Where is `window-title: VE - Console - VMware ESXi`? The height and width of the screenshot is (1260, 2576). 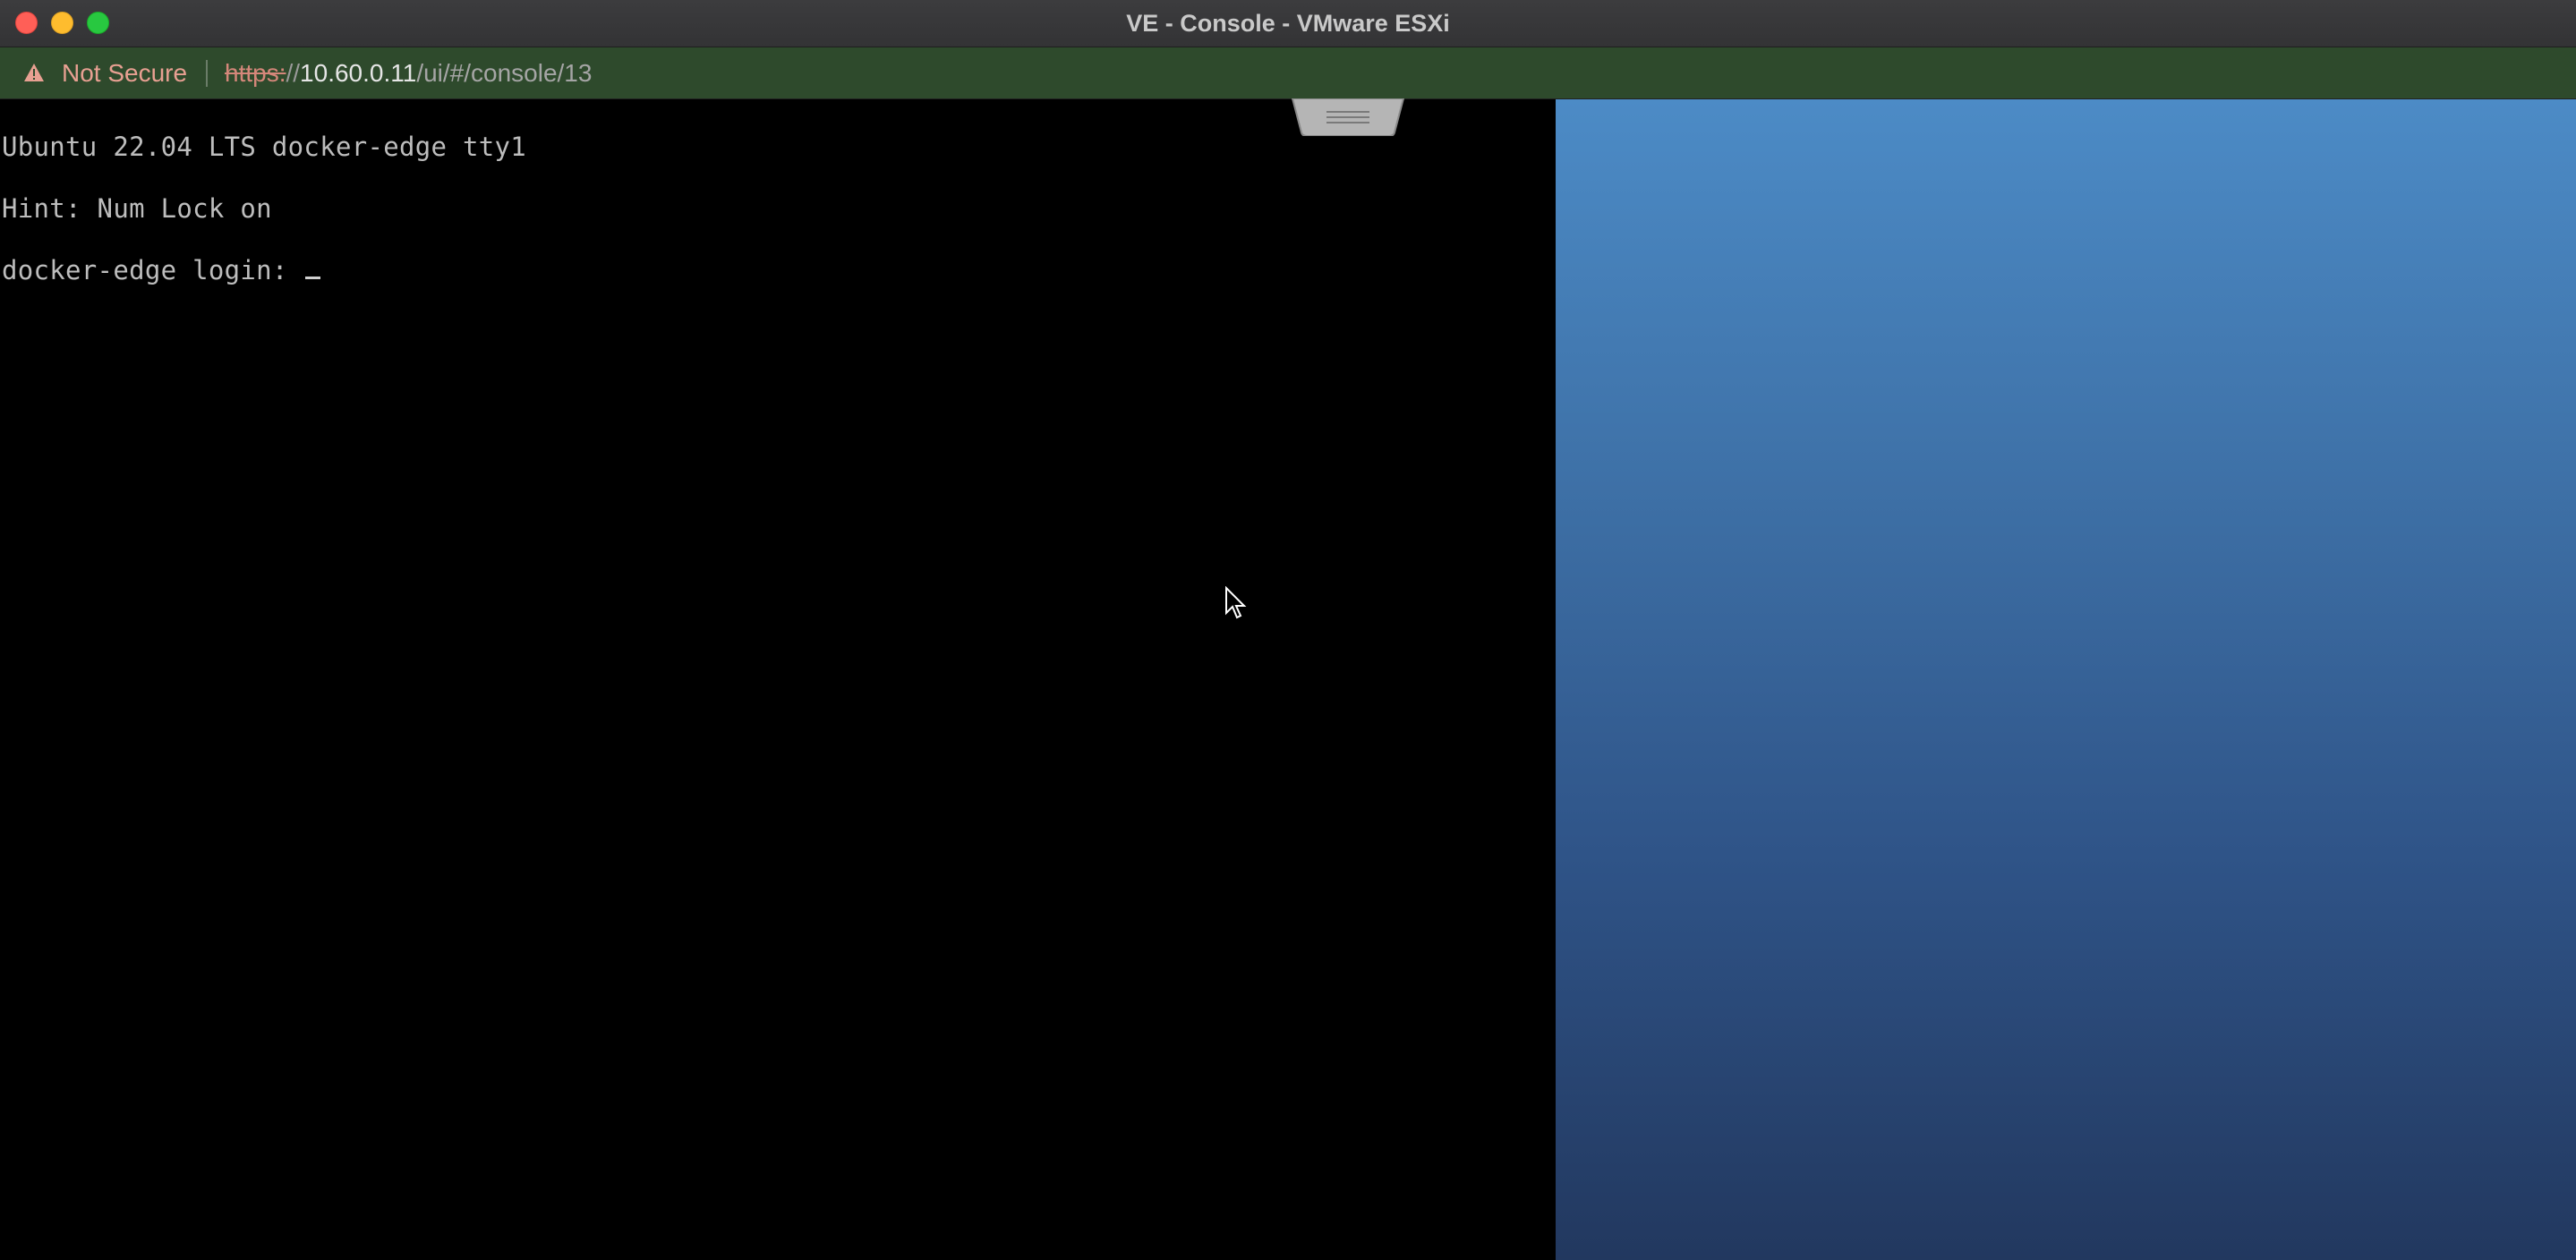 window-title: VE - Console - VMware ESXi is located at coordinates (1288, 23).